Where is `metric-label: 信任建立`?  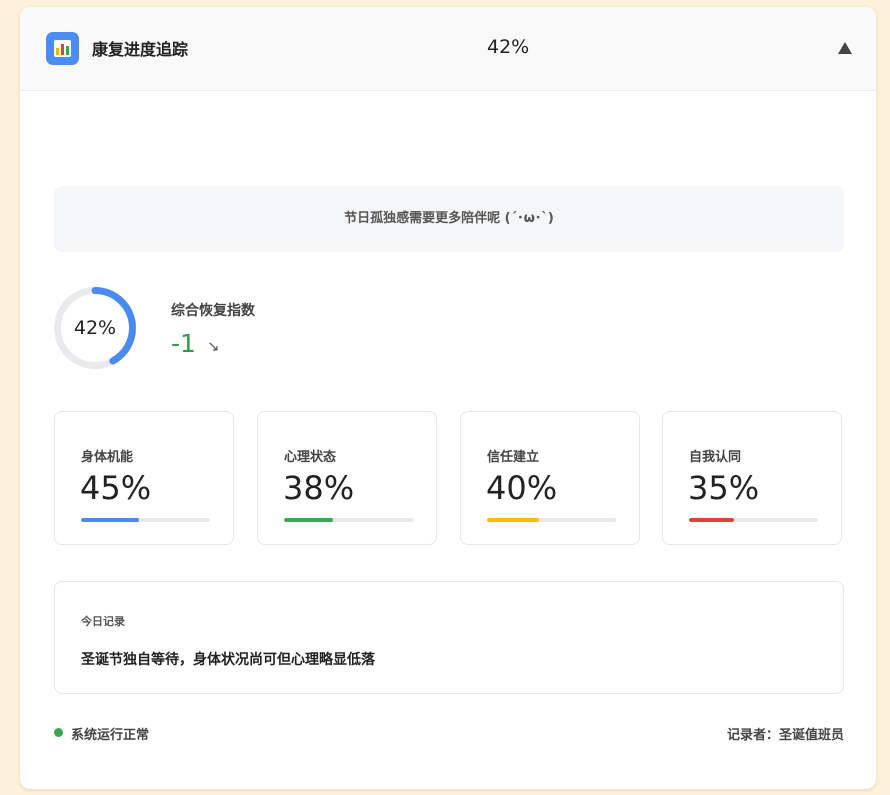
metric-label: 信任建立 is located at coordinates (513, 457).